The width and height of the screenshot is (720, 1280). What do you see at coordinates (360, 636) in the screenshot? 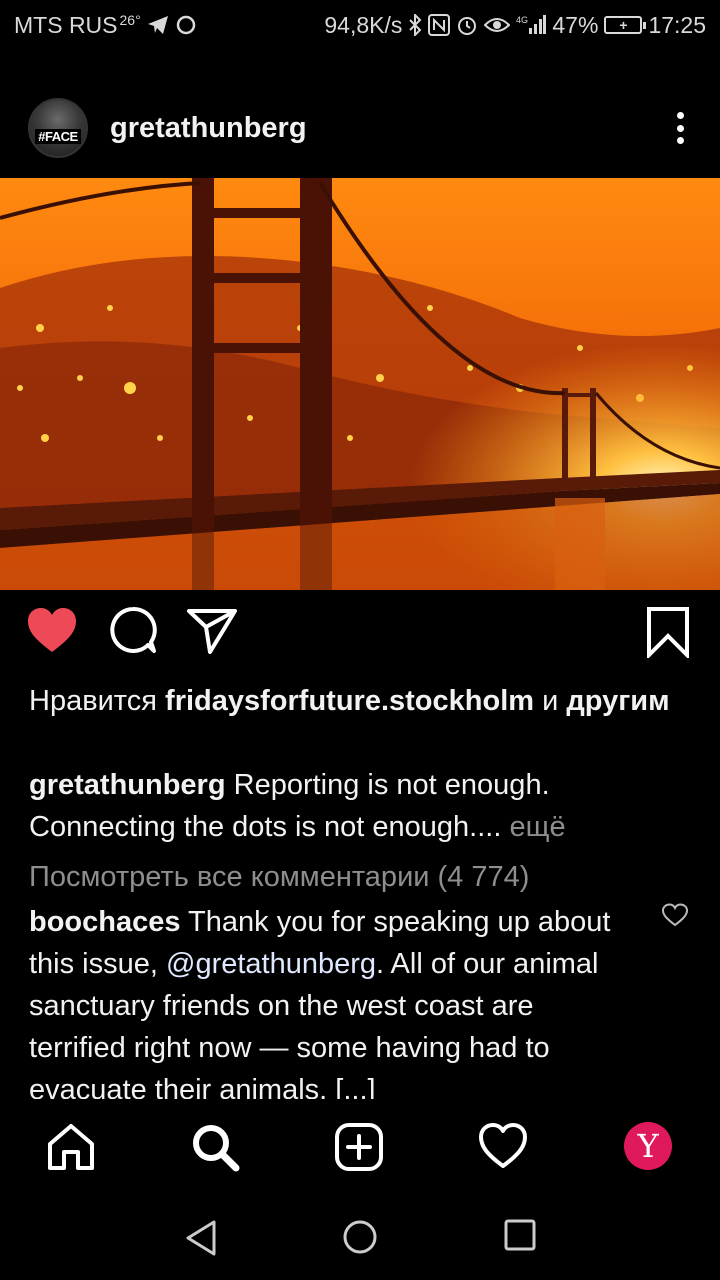
I see `post-actions` at bounding box center [360, 636].